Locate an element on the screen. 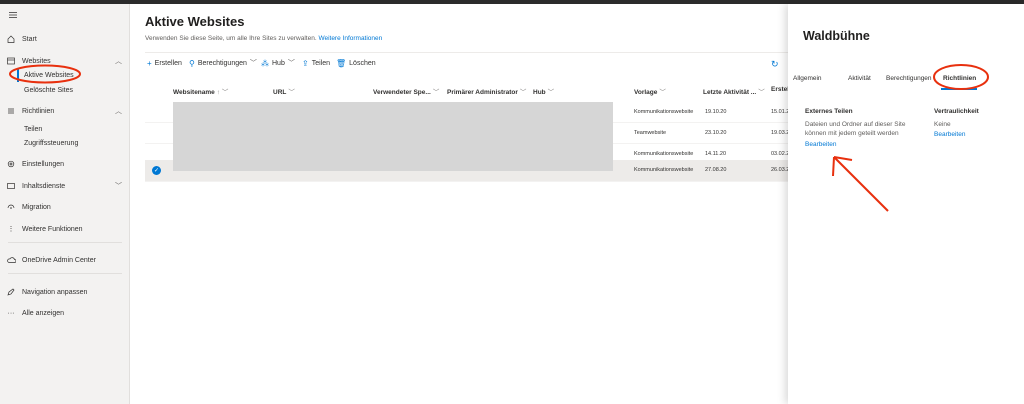 The width and height of the screenshot is (1024, 404). onedrive-icon is located at coordinates (11, 260).